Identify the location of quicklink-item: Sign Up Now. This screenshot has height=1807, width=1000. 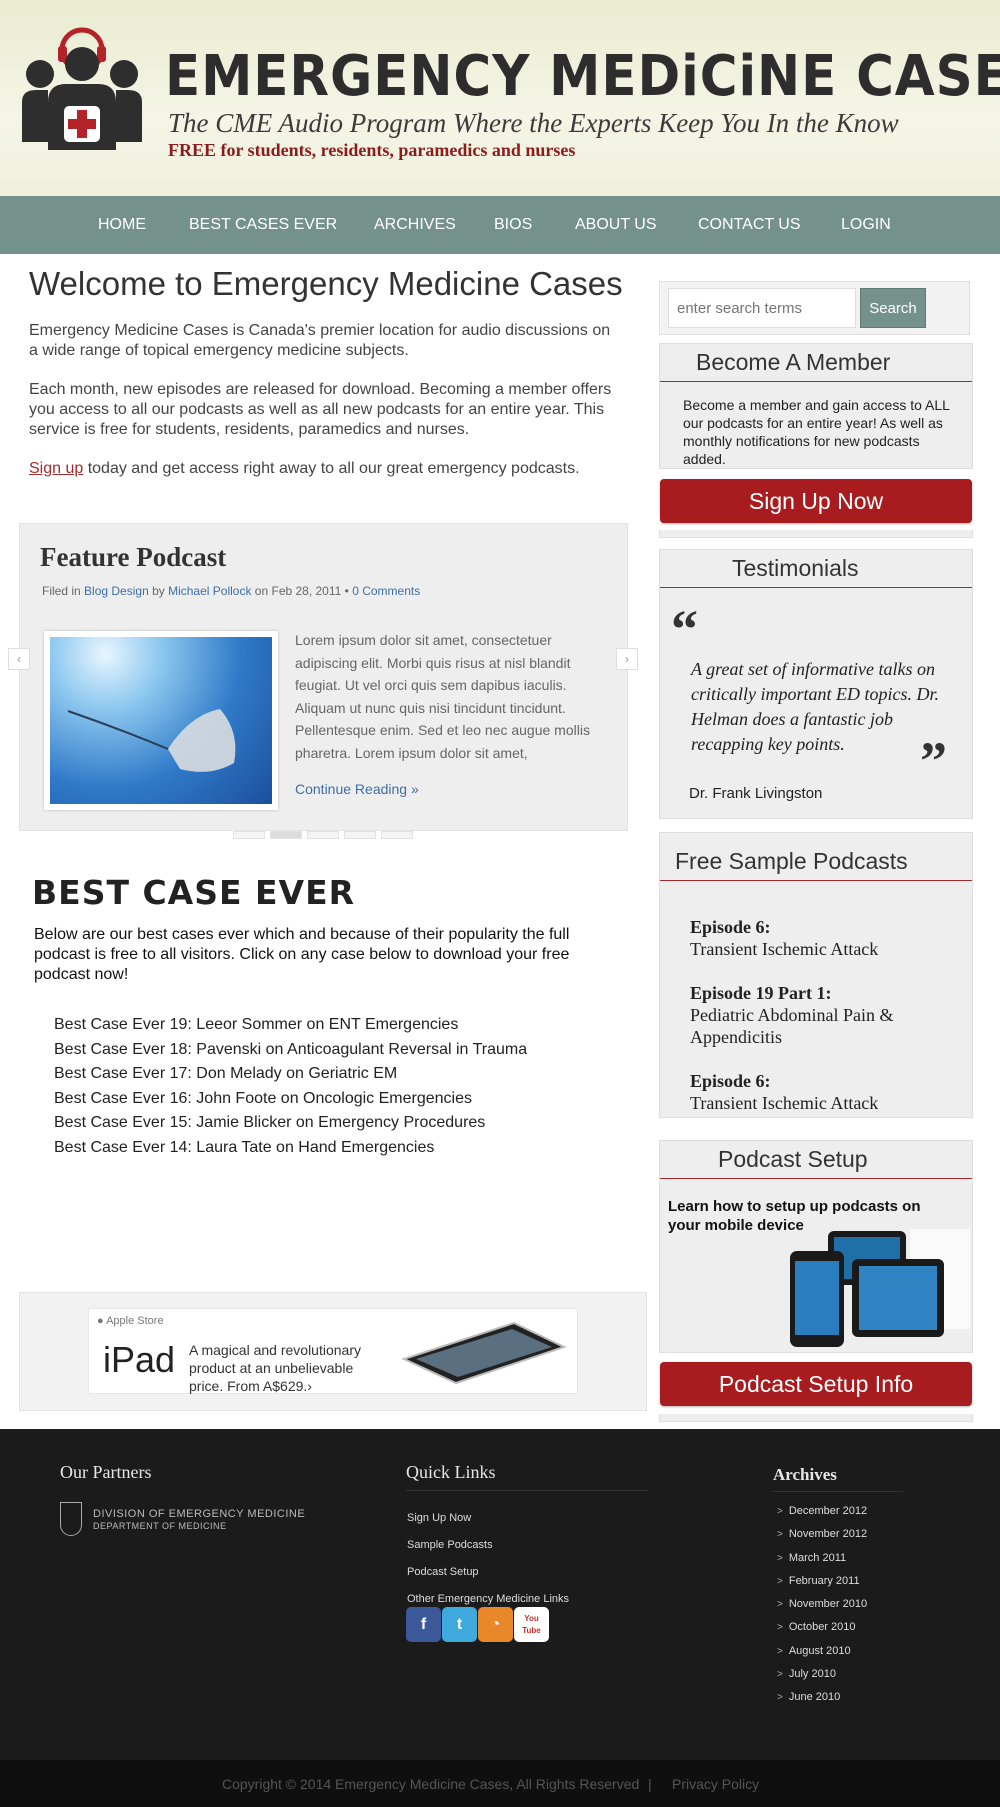
(488, 1518).